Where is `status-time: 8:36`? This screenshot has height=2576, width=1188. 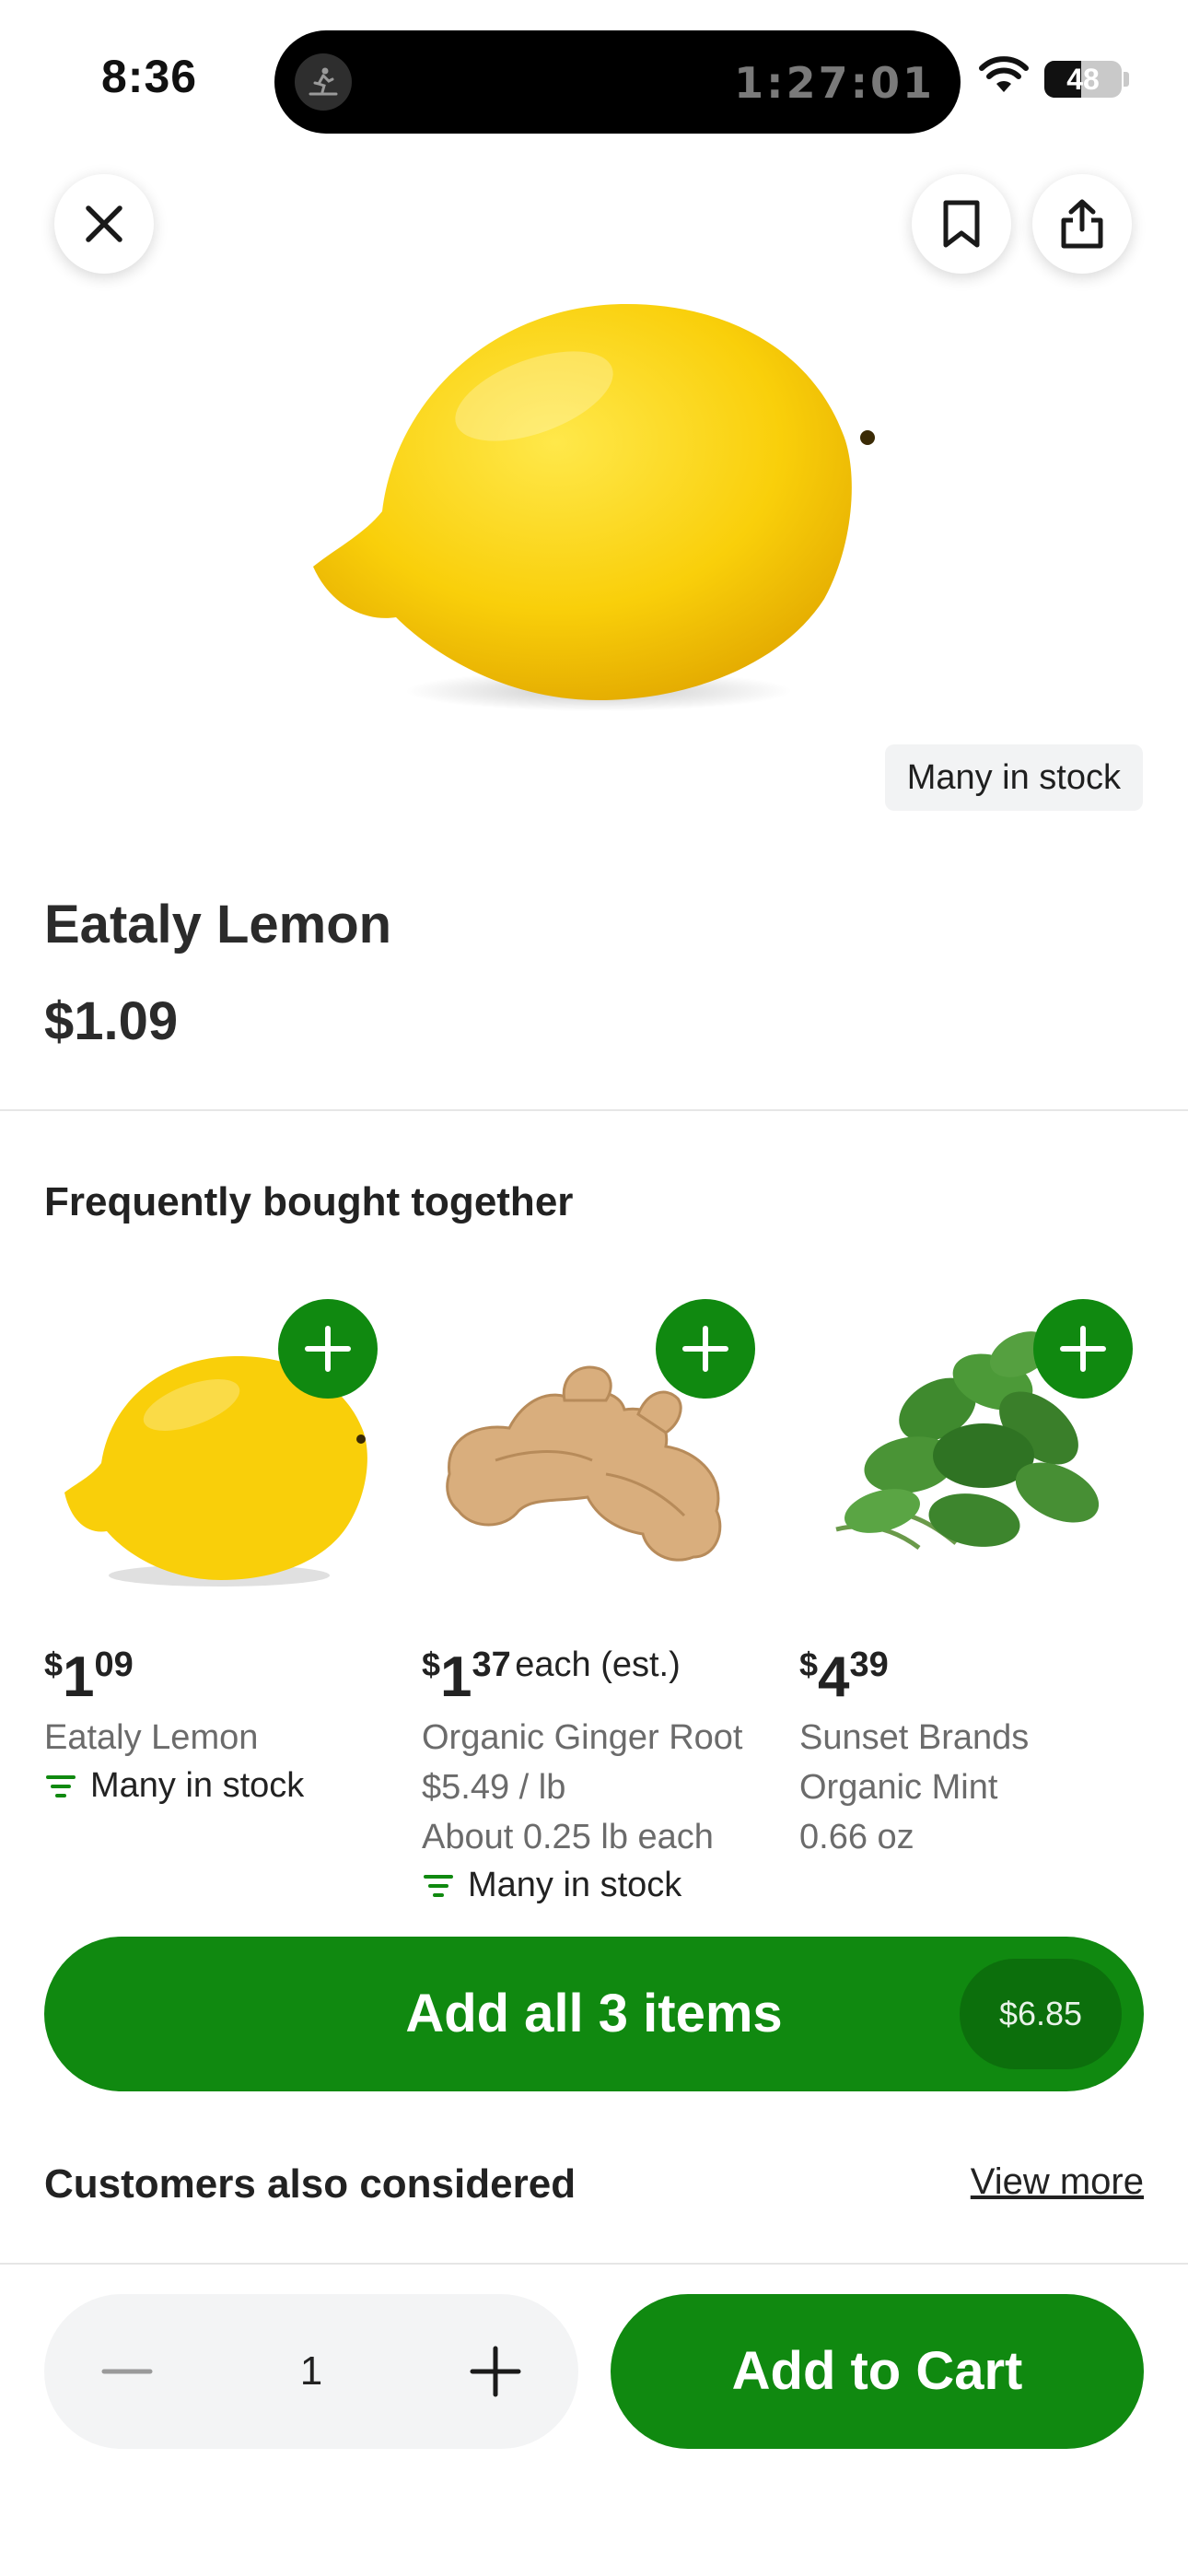
status-time: 8:36 is located at coordinates (149, 76).